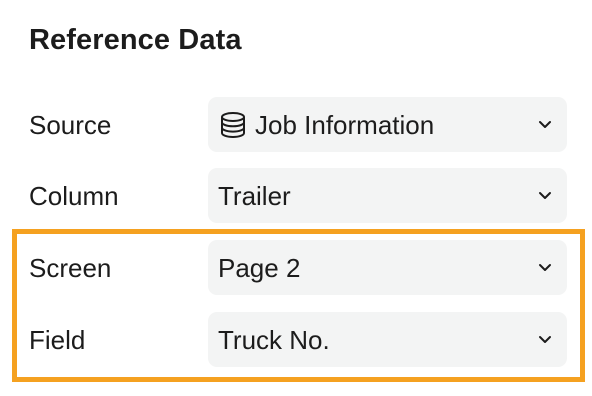 The height and width of the screenshot is (396, 592). I want to click on screen-label: Screen, so click(70, 268).